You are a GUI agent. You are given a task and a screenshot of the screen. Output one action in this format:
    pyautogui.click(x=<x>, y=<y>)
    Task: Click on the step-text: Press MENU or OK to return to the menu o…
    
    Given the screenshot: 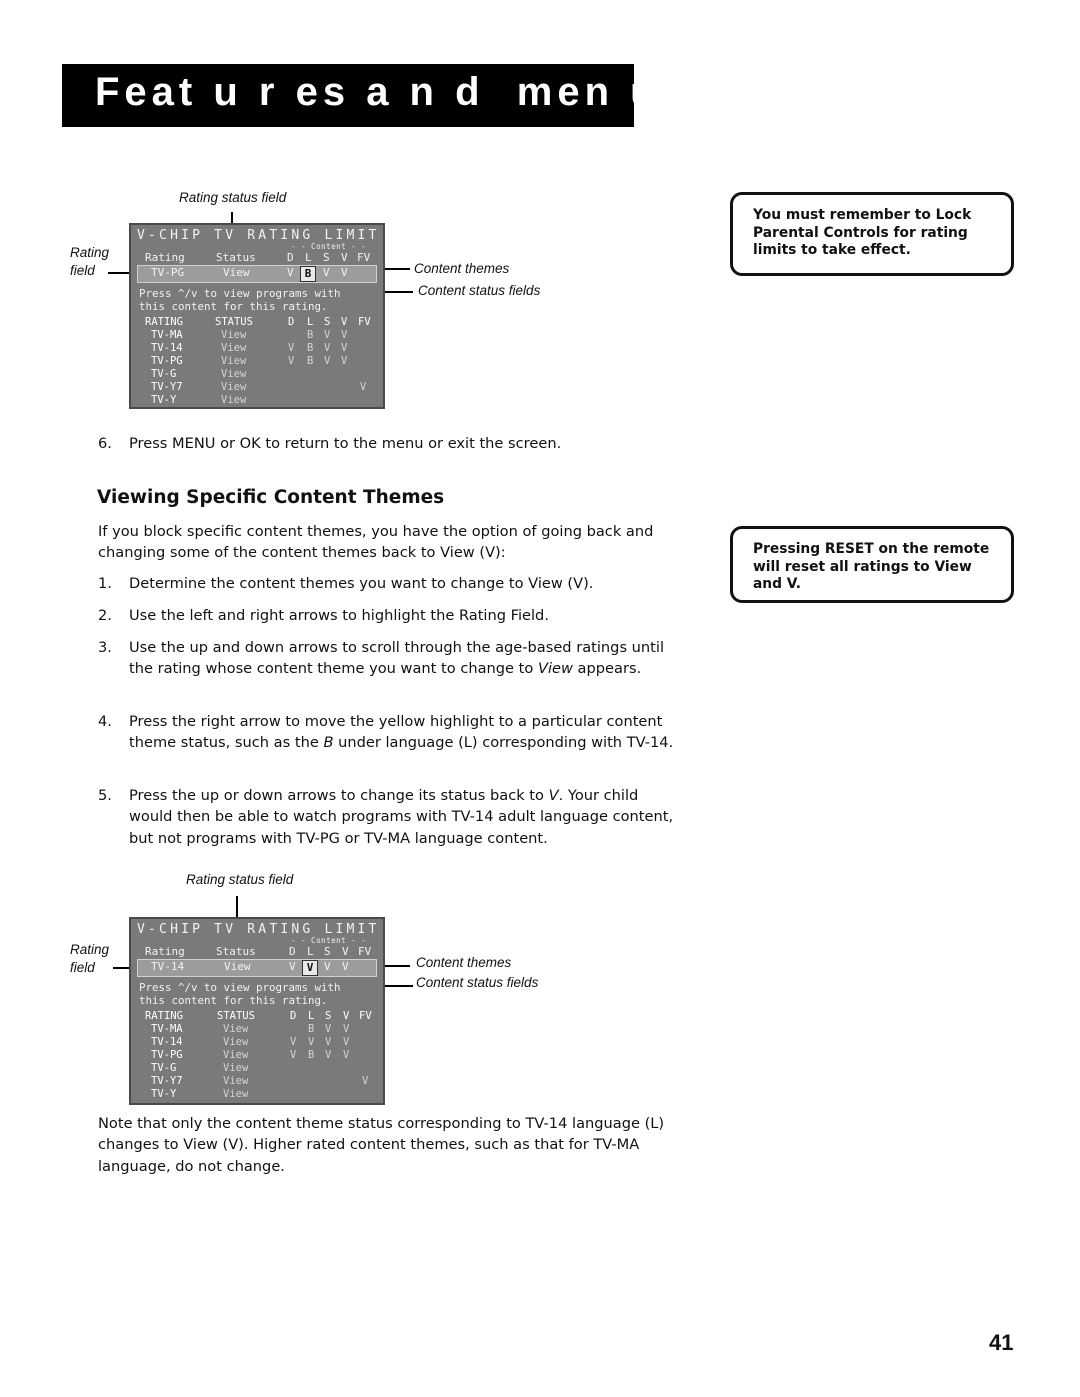 What is the action you would take?
    pyautogui.click(x=345, y=443)
    